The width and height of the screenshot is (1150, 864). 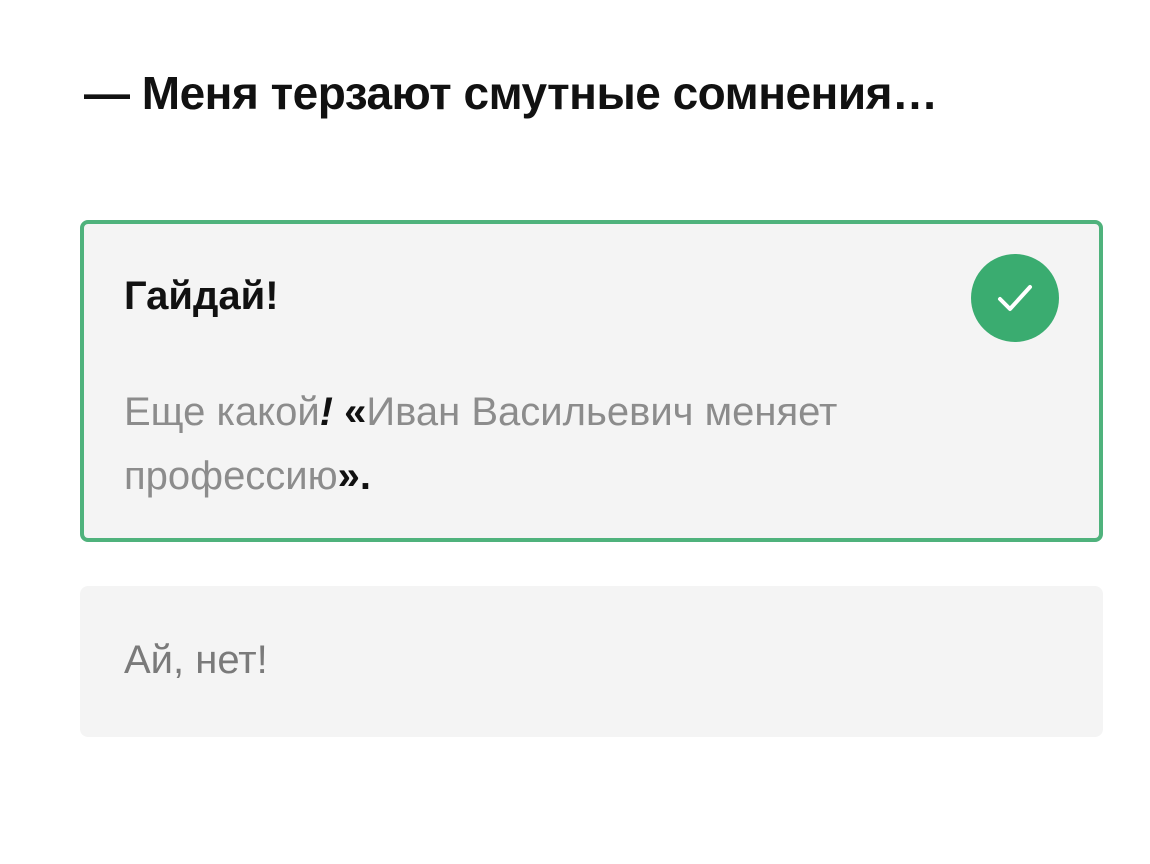 What do you see at coordinates (201, 296) in the screenshot?
I see `answer-title: Гайдай!` at bounding box center [201, 296].